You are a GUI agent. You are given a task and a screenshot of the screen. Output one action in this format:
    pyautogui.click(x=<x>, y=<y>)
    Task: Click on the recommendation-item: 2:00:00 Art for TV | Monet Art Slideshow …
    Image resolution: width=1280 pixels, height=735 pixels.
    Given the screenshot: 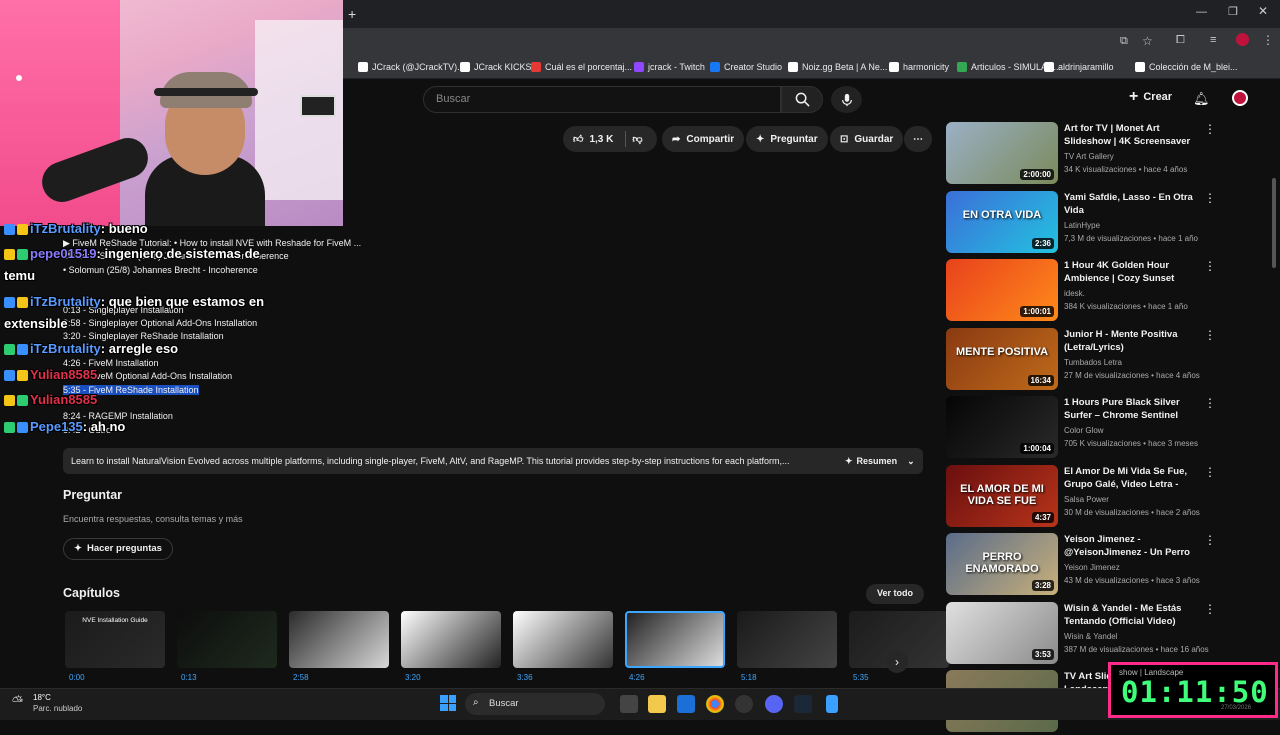 What is the action you would take?
    pyautogui.click(x=1081, y=154)
    